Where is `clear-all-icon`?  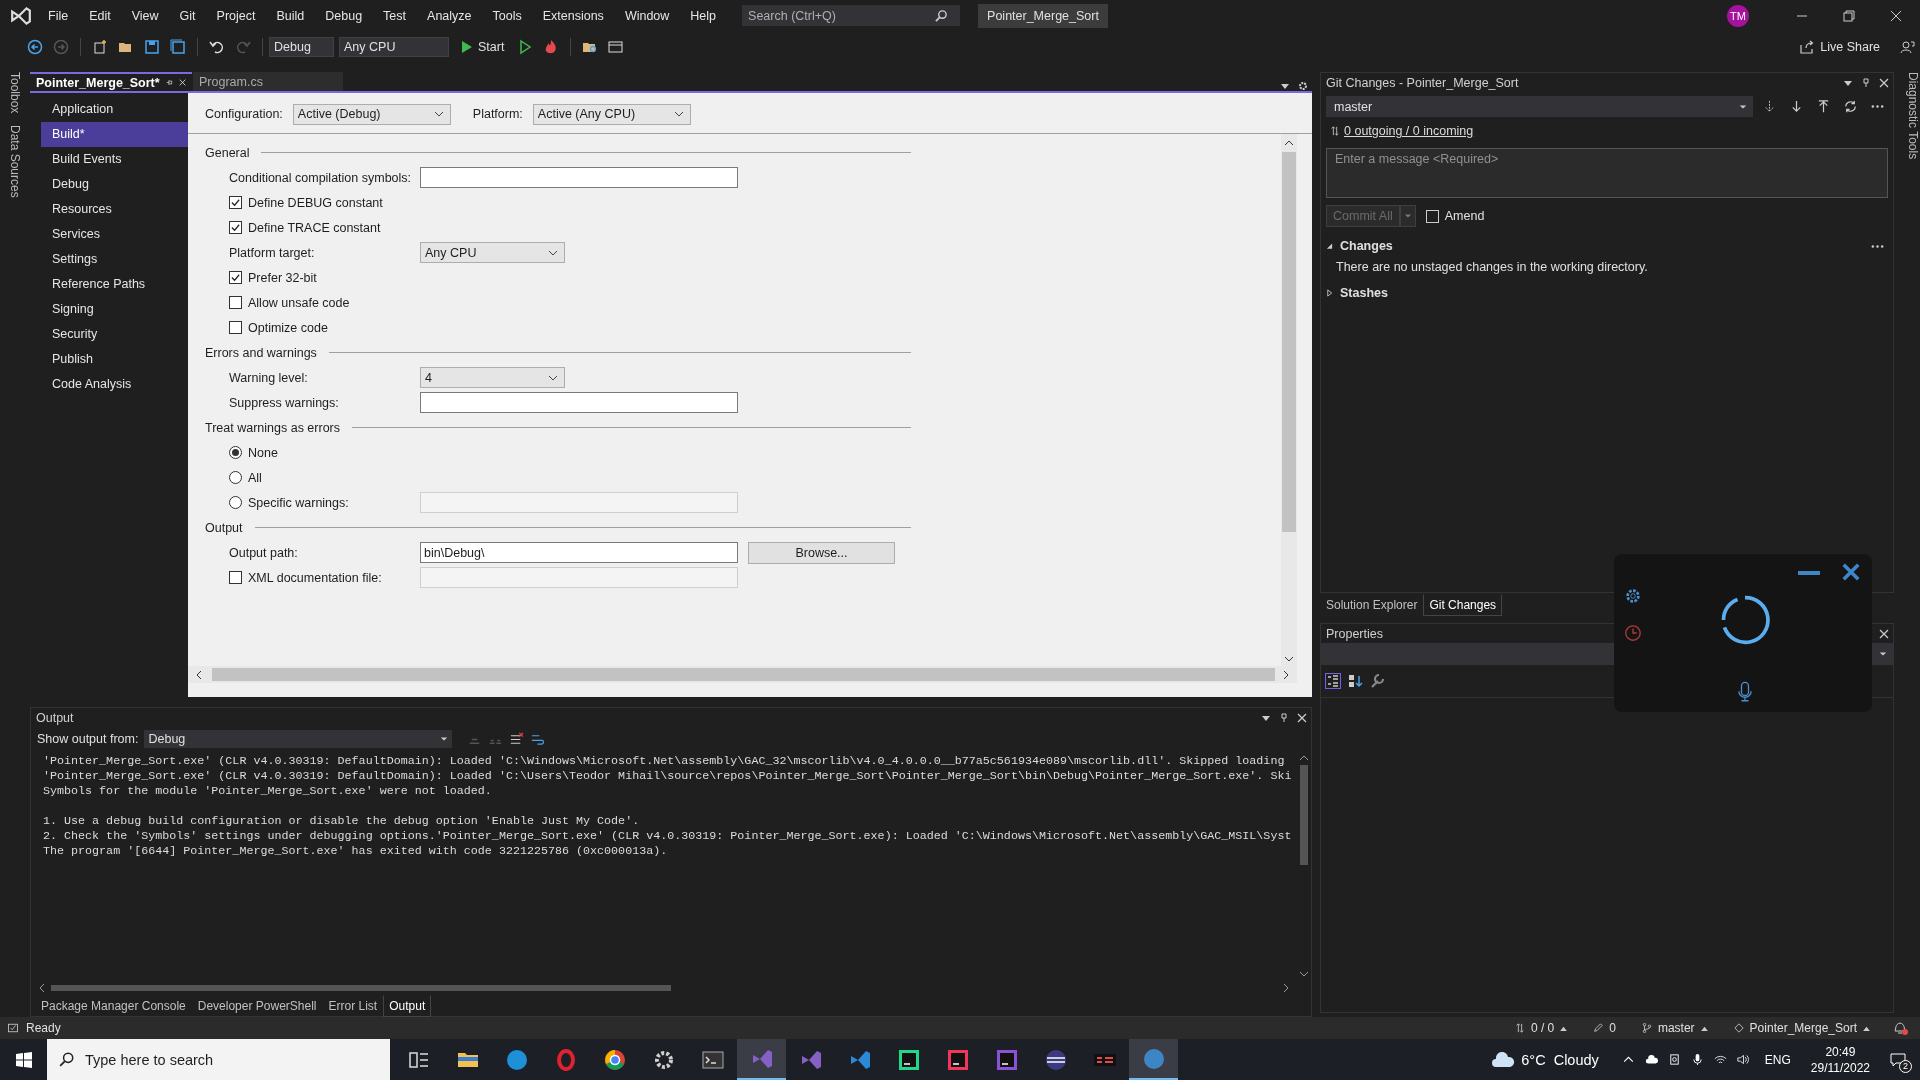 clear-all-icon is located at coordinates (517, 739).